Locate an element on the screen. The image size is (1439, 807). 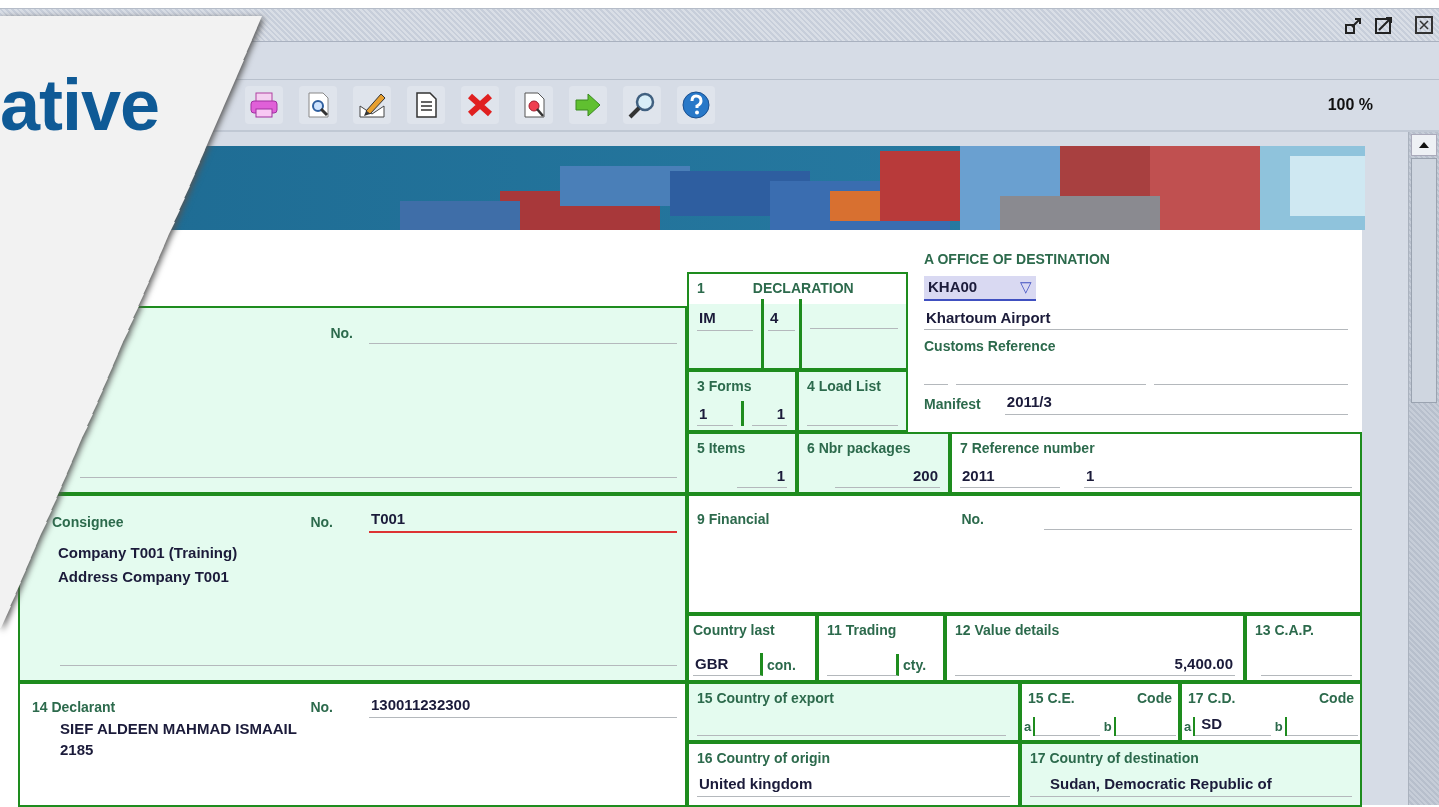
field-label: 9 Financial is located at coordinates (733, 519).